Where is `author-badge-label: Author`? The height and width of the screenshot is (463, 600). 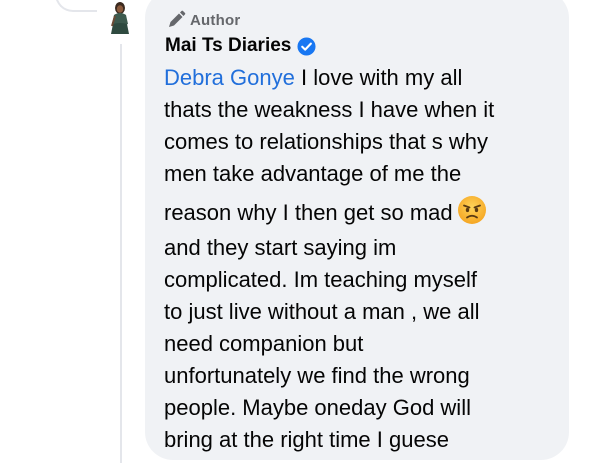
author-badge-label: Author is located at coordinates (215, 20).